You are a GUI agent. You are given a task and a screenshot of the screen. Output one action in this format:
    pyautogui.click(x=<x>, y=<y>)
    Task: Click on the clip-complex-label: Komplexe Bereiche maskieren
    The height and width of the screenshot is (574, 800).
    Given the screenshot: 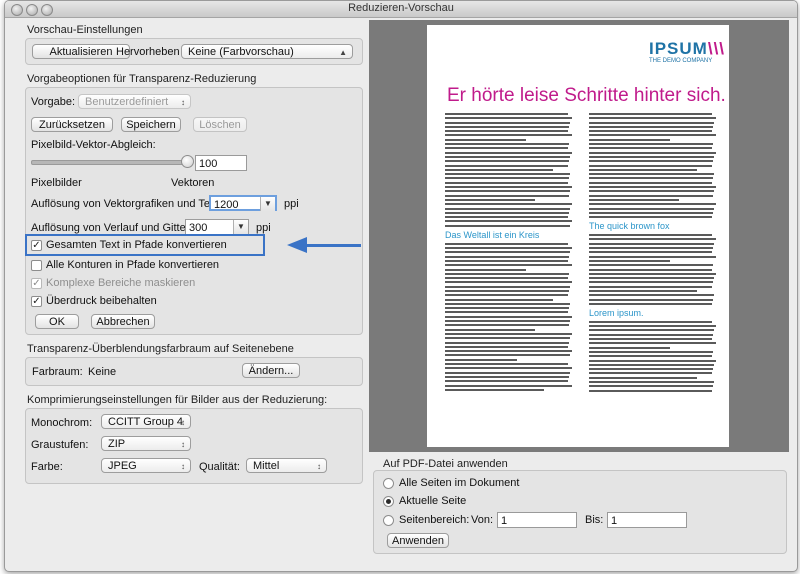 What is the action you would take?
    pyautogui.click(x=121, y=283)
    